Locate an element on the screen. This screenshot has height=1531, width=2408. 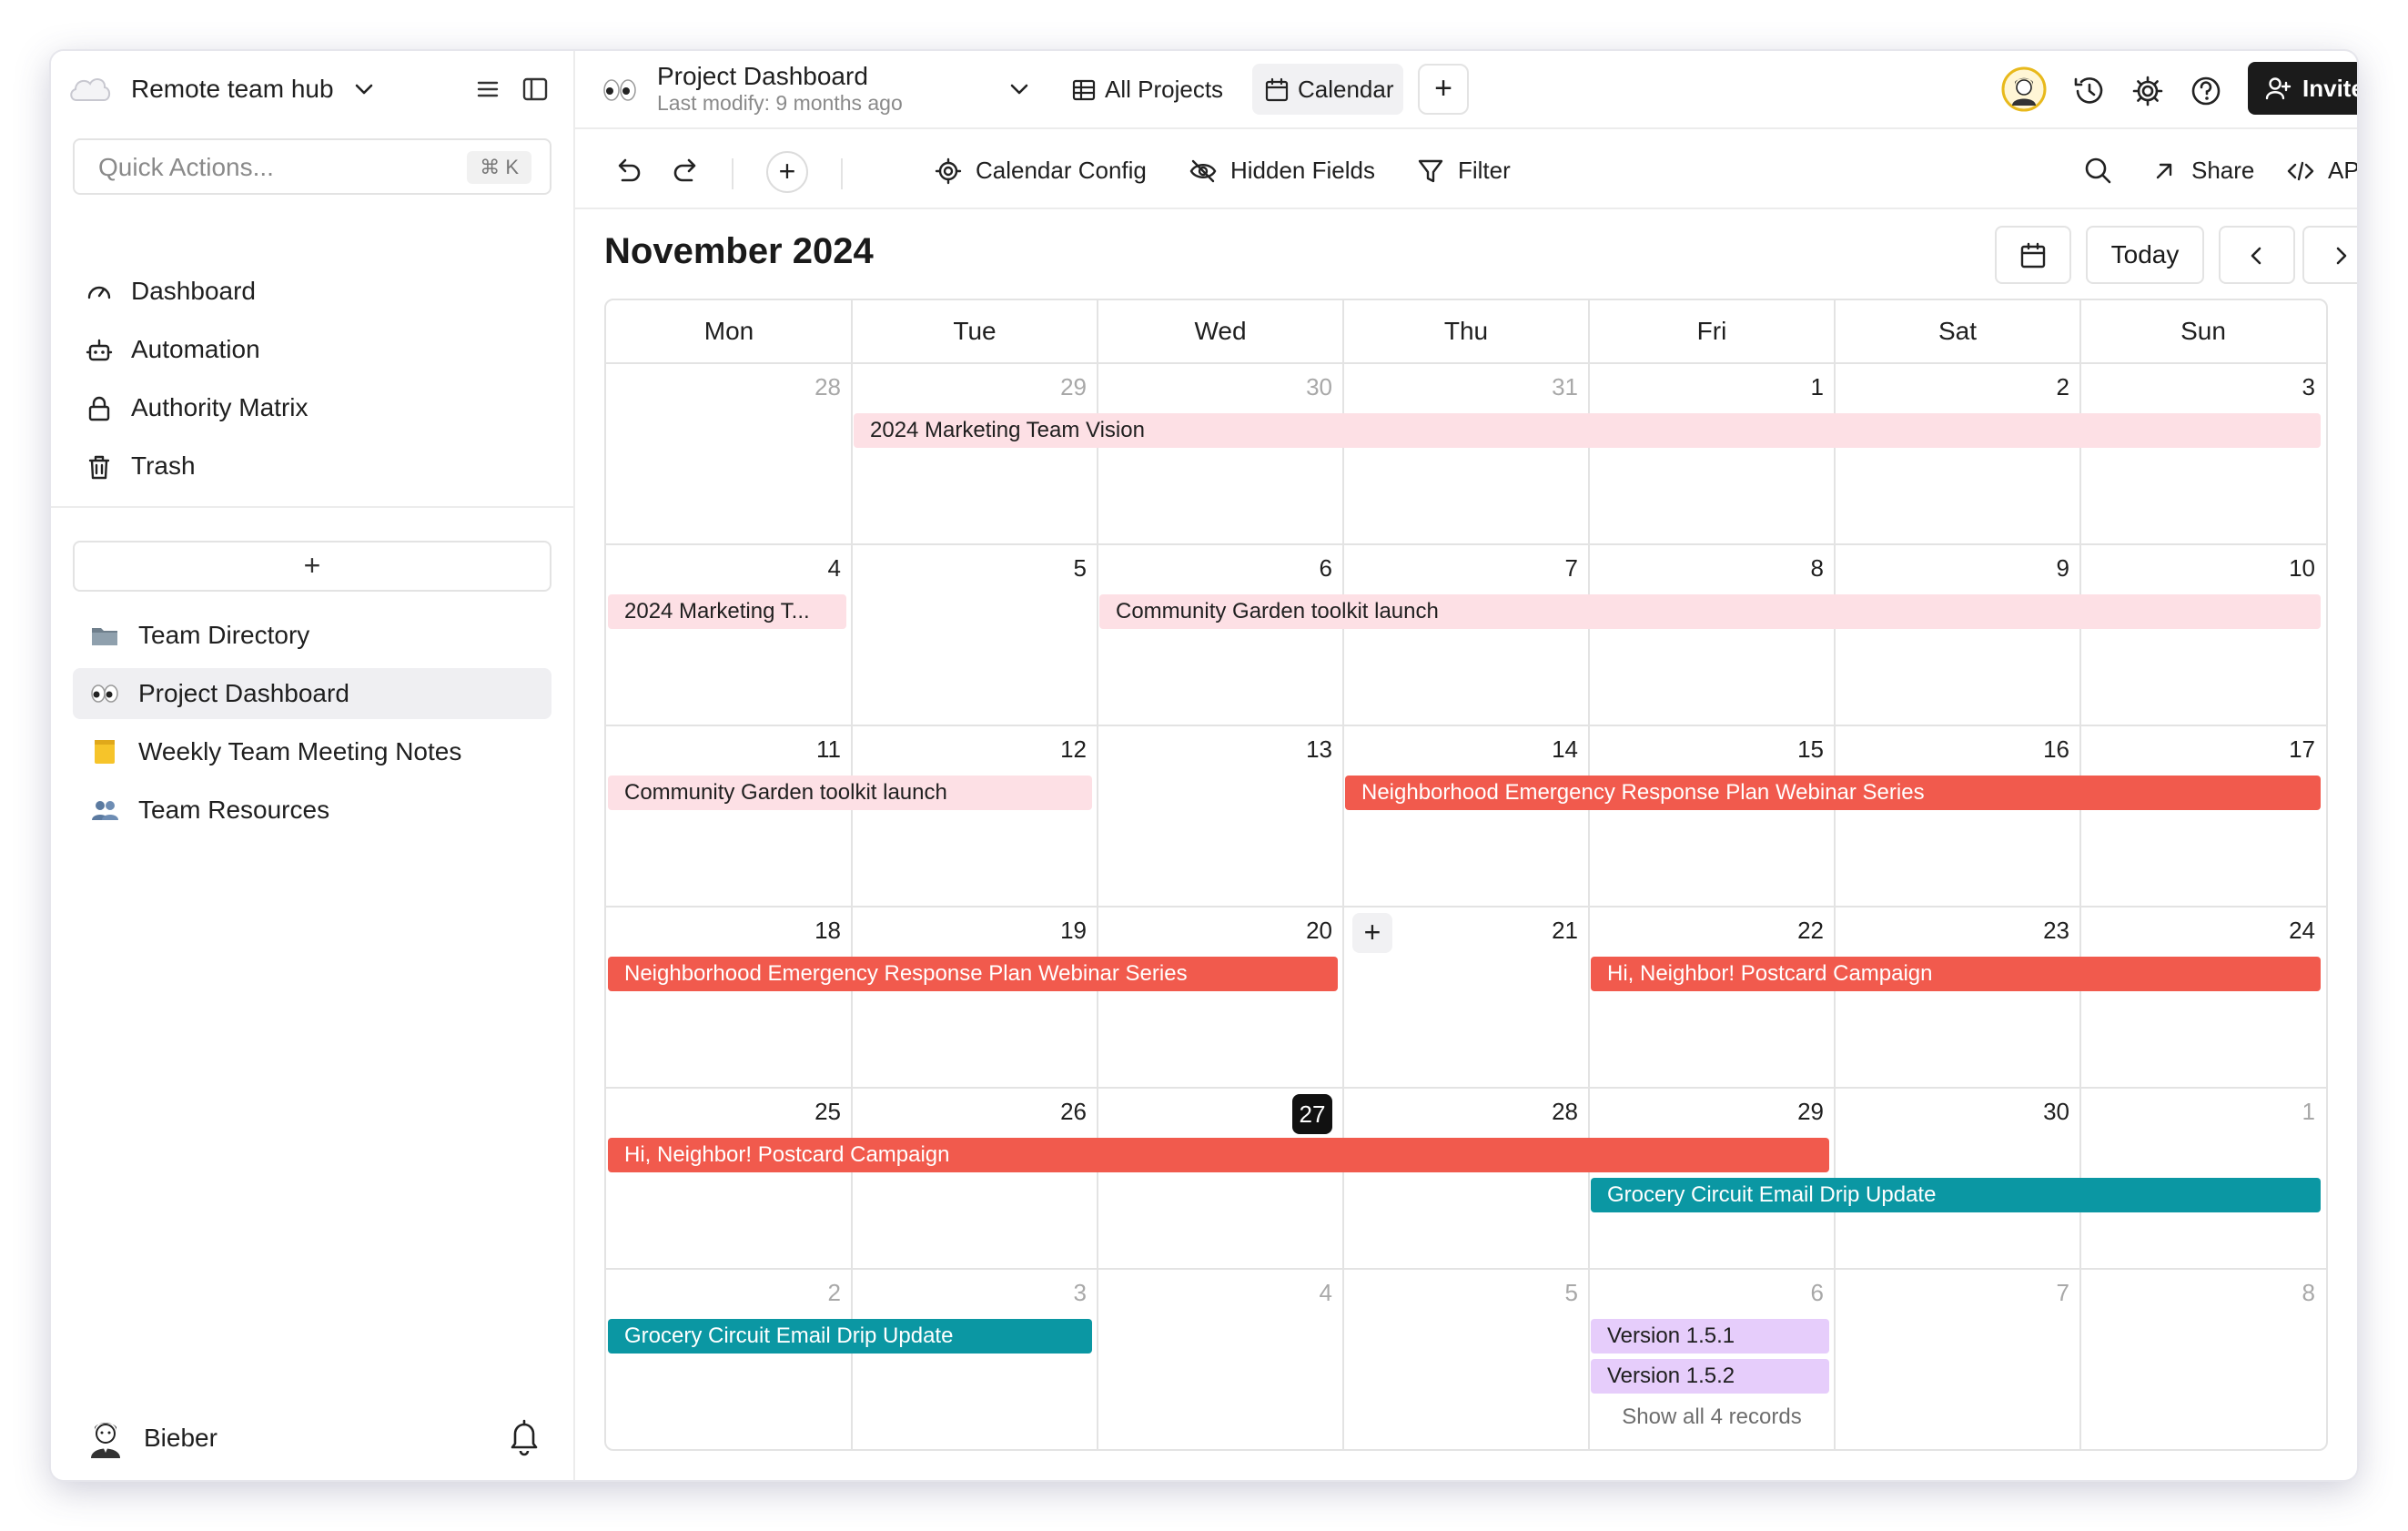
calendar-config-button: Calendar Config is located at coordinates (1043, 171).